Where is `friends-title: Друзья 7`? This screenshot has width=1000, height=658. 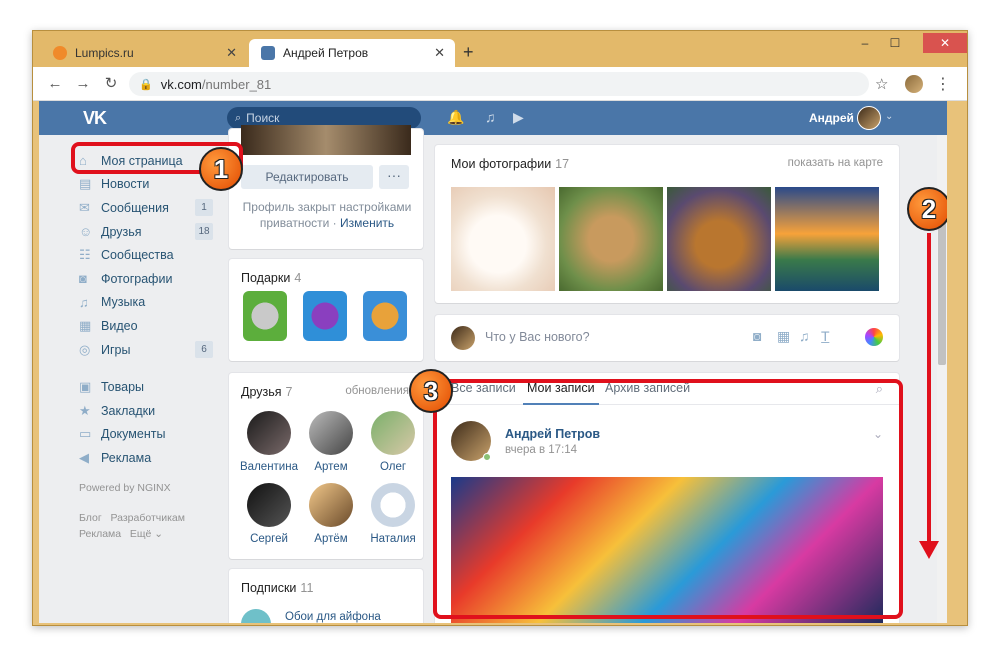
friends-title: Друзья 7 is located at coordinates (267, 392).